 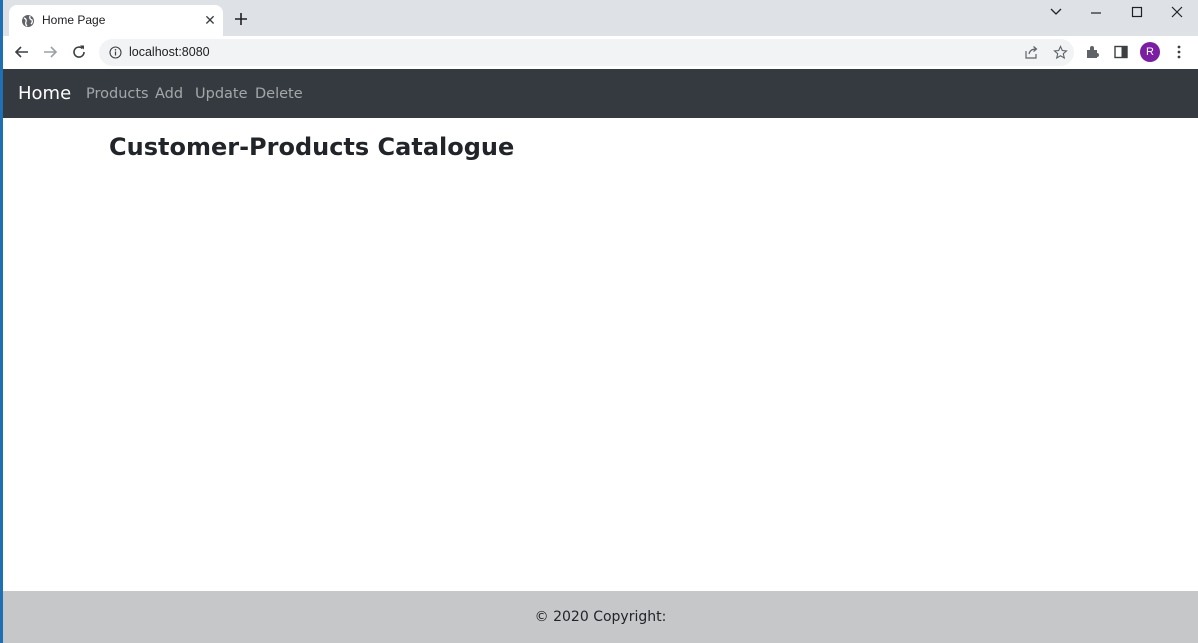 I want to click on tab-search-icon, so click(x=1056, y=12).